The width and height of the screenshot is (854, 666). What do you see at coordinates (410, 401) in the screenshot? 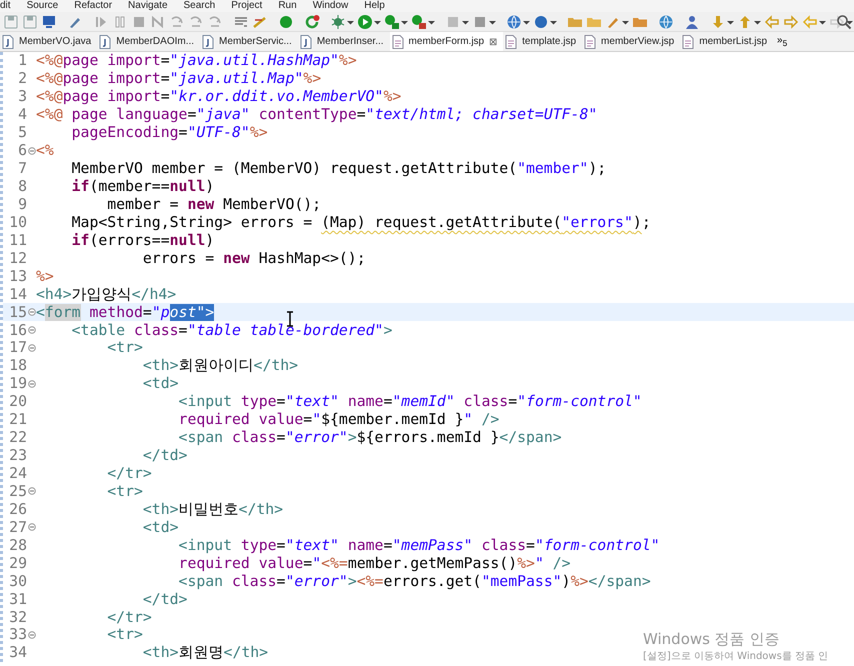
I see `code-line: <input type="text" name="memId" class="form-control"` at bounding box center [410, 401].